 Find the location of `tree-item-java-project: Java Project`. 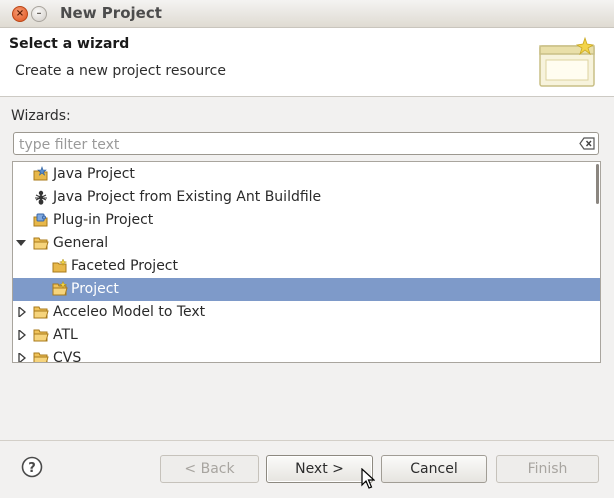

tree-item-java-project: Java Project is located at coordinates (306, 174).